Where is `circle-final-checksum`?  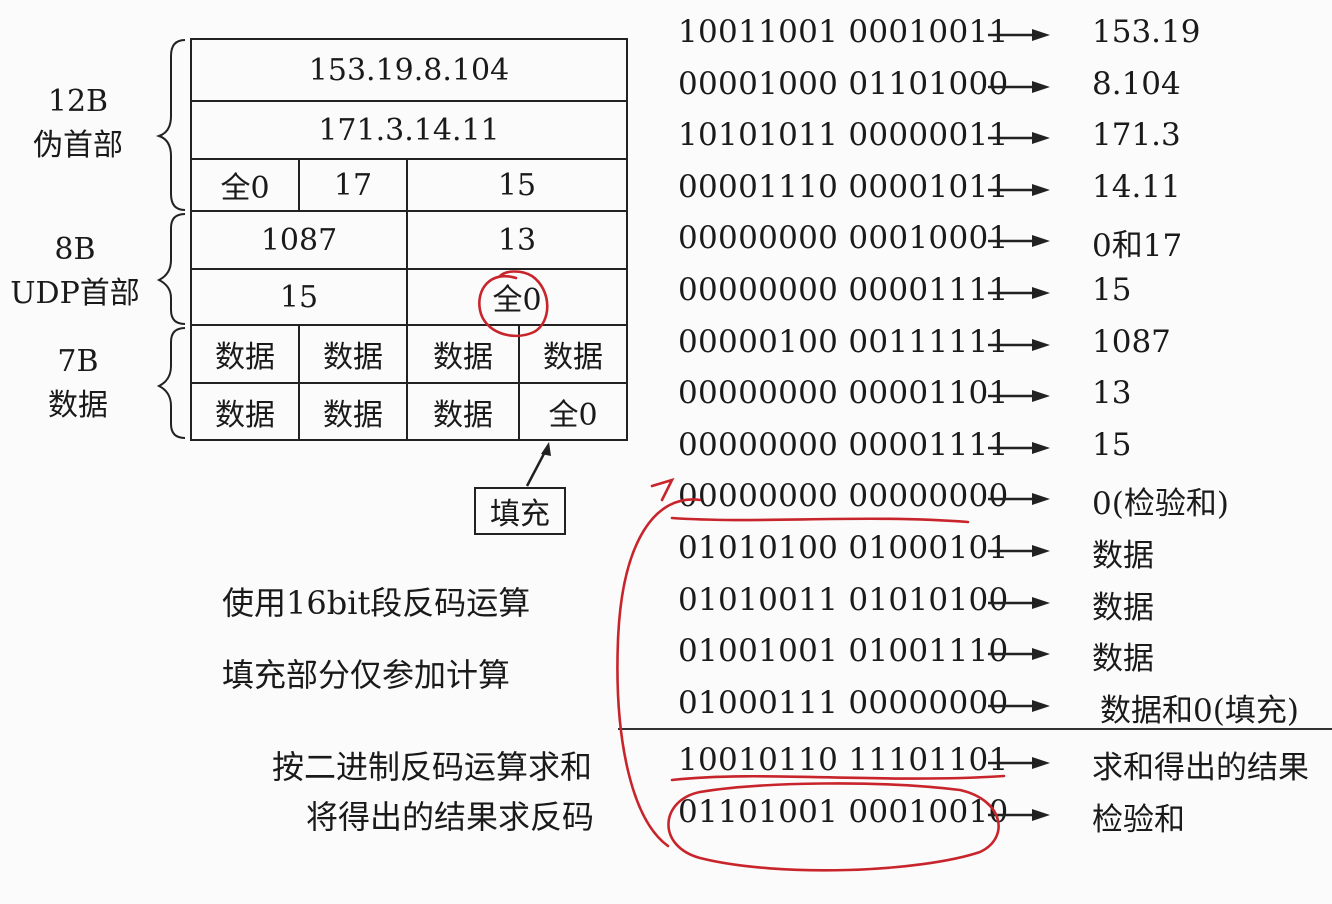 circle-final-checksum is located at coordinates (833, 827).